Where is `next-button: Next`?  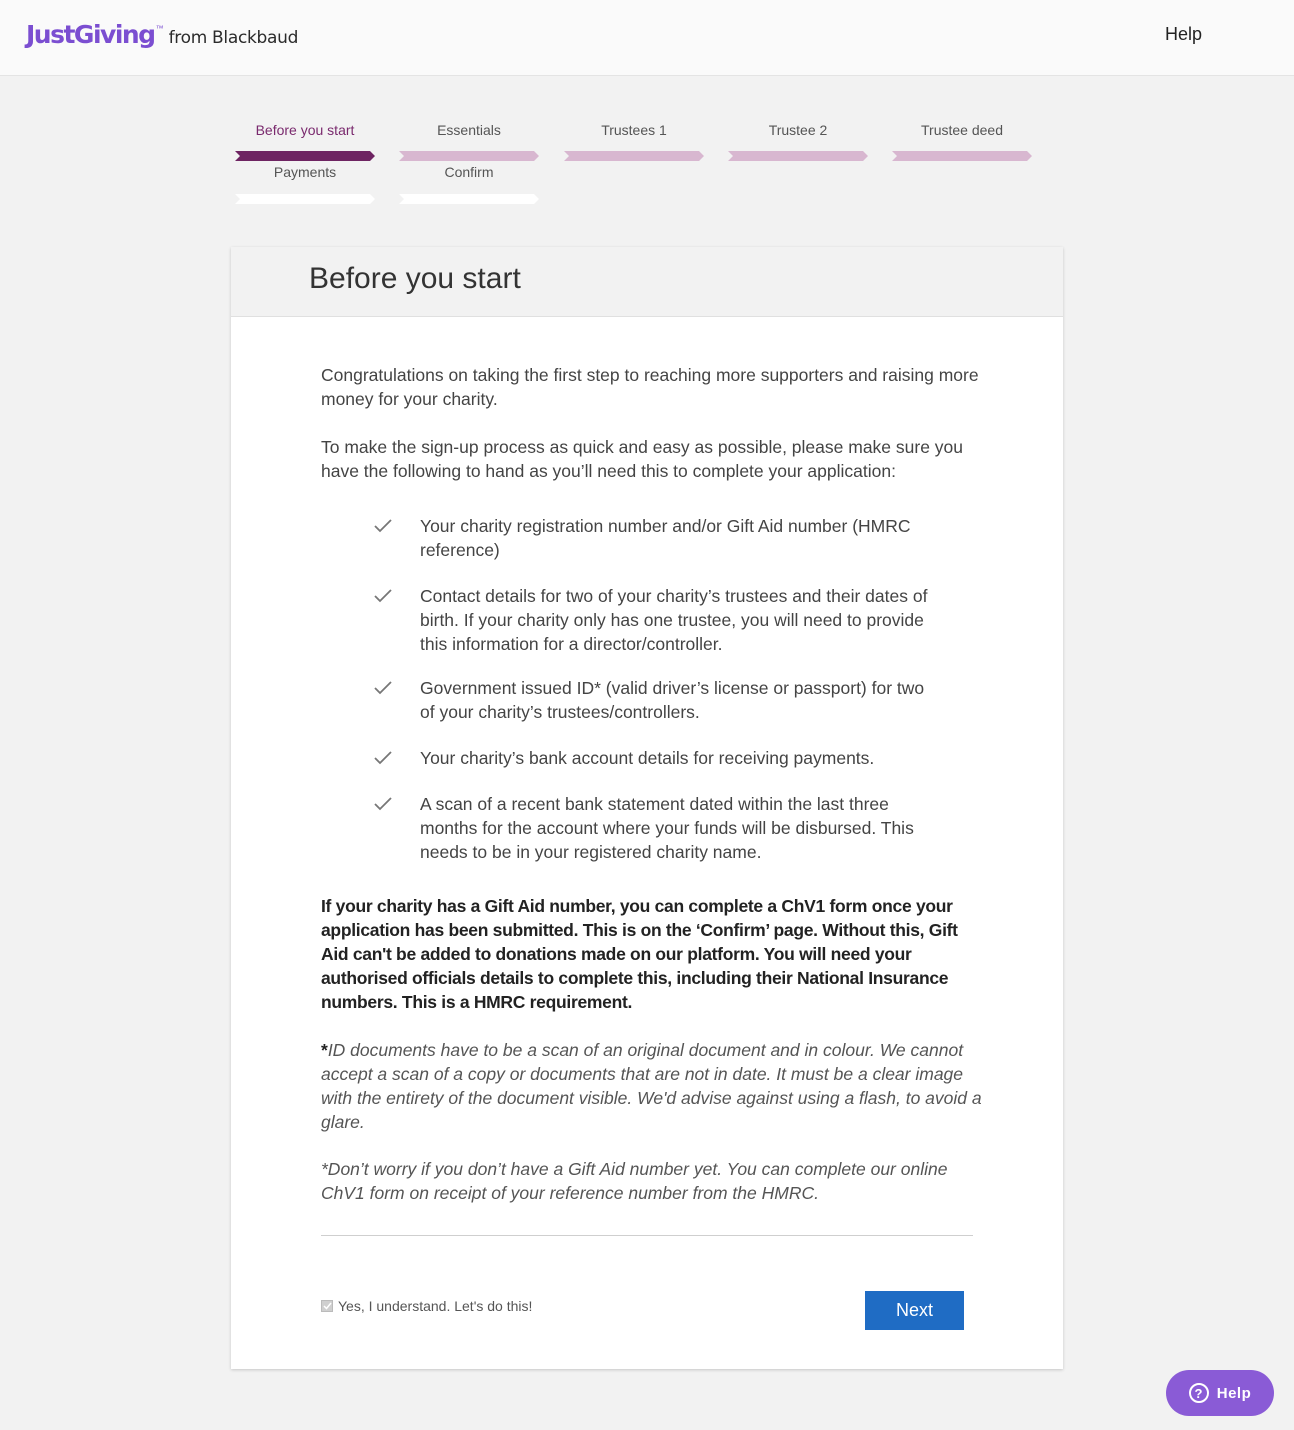
next-button: Next is located at coordinates (914, 1310).